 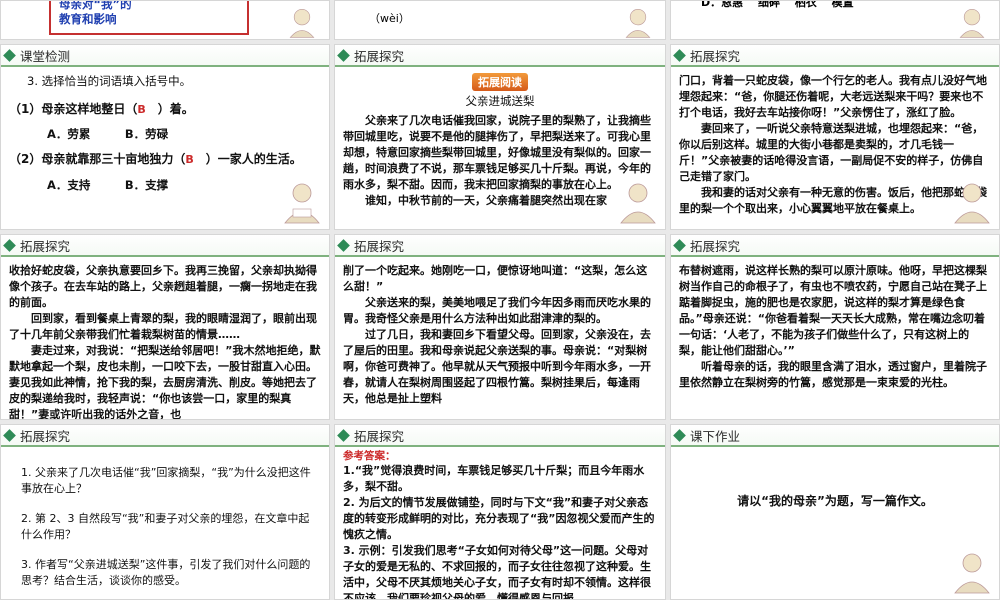 I want to click on slide-top-right: D．恩惠 细碎 栖衣 模置, so click(x=835, y=20).